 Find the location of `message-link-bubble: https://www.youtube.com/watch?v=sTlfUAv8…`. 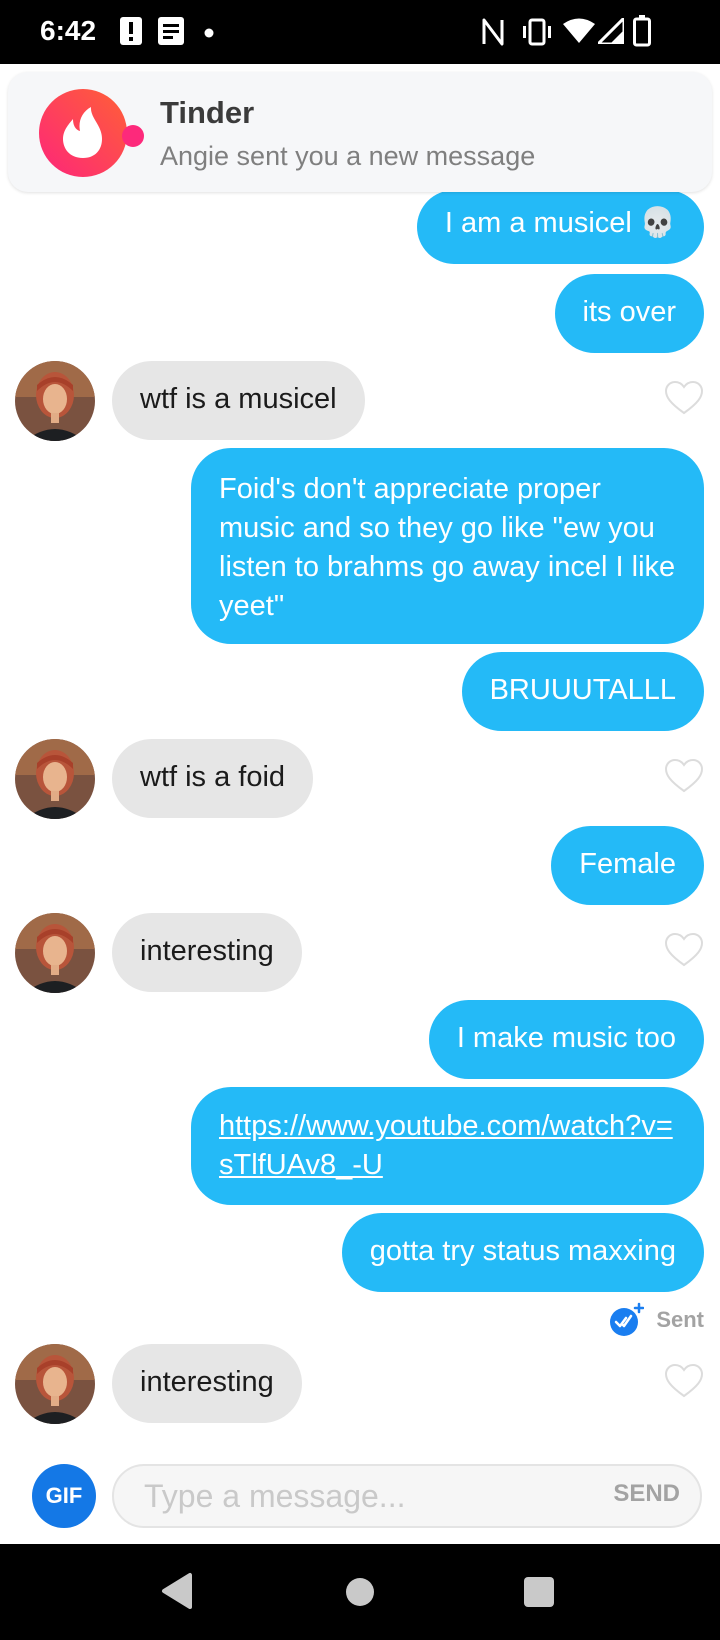

message-link-bubble: https://www.youtube.com/watch?v=sTlfUAv8… is located at coordinates (447, 1146).